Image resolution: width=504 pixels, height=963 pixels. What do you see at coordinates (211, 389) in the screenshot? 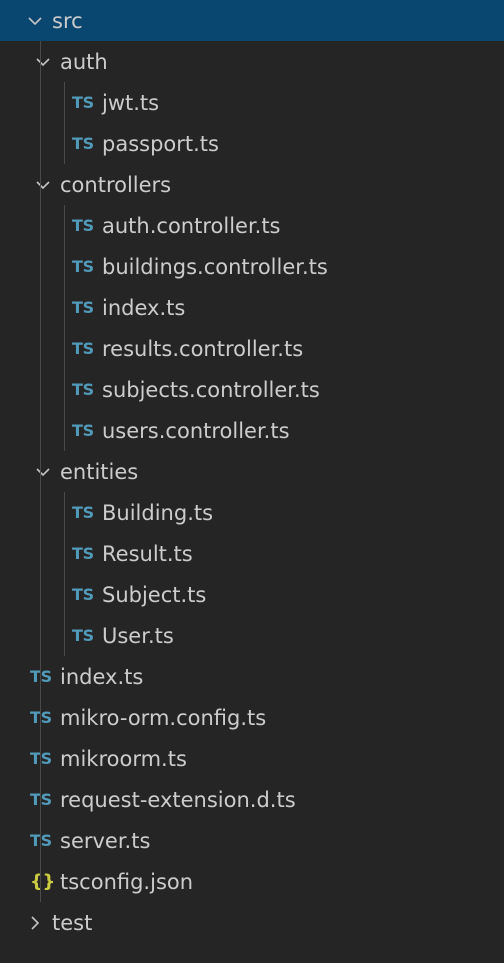
I see `tree-item-label: subjects.controller.ts` at bounding box center [211, 389].